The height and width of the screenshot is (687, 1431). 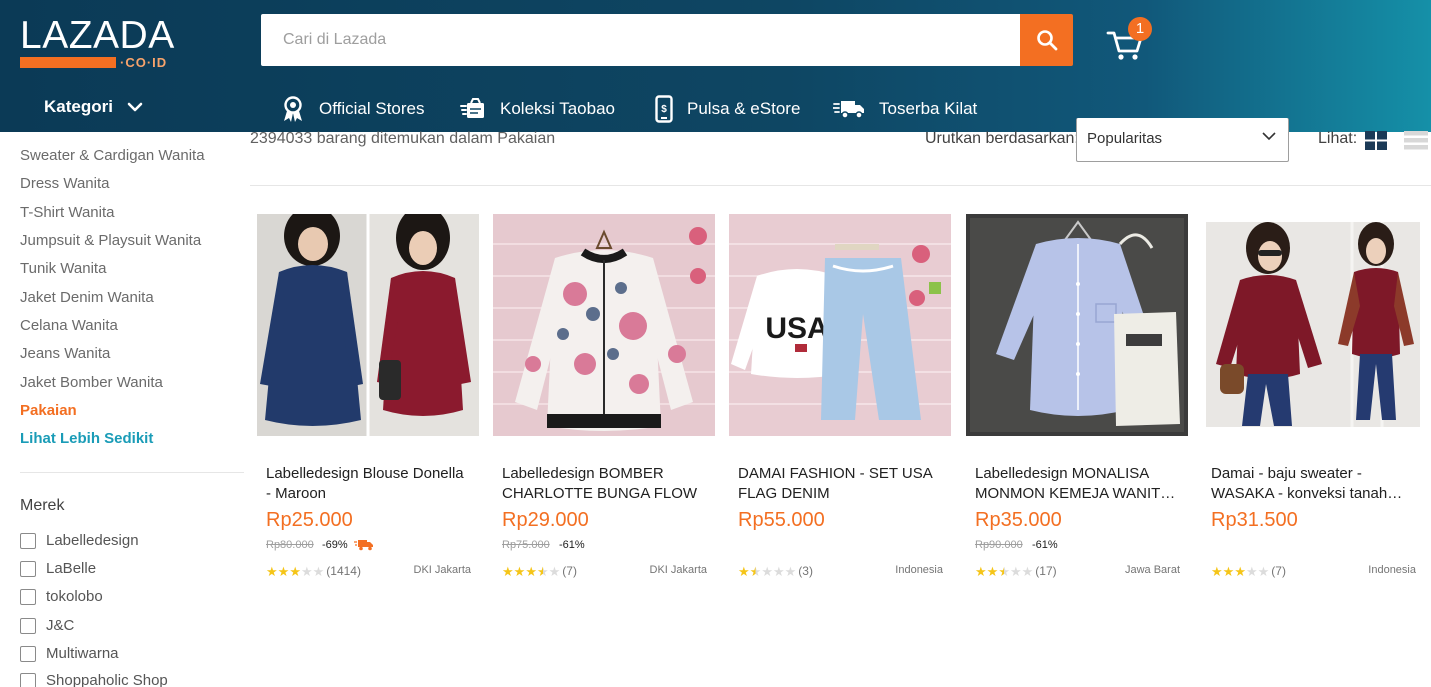 I want to click on discount-label: -69%, so click(x=335, y=545).